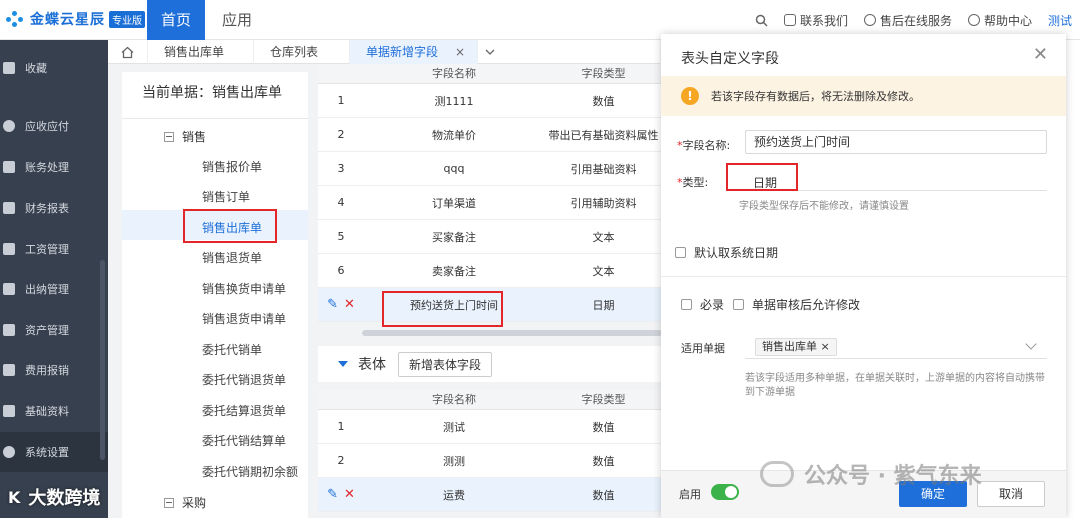  Describe the element at coordinates (512, 333) in the screenshot. I see `table-horizontal-scrollbar` at that location.